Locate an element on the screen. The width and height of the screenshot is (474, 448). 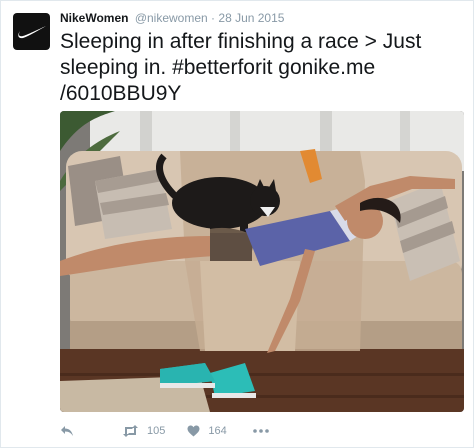
retweet-icon is located at coordinates (130, 431).